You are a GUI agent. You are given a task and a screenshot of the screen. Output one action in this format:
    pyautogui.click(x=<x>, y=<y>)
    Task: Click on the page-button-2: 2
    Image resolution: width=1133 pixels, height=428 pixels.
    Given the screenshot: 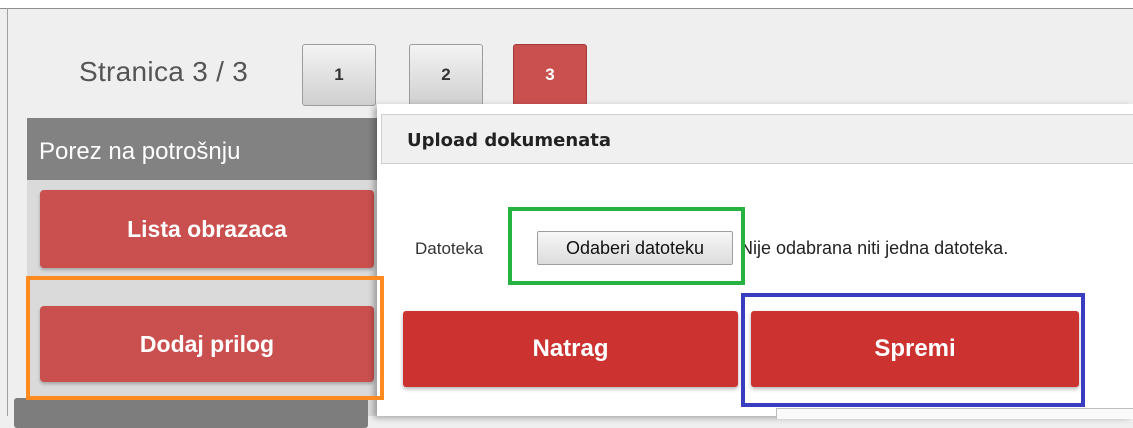 What is the action you would take?
    pyautogui.click(x=446, y=75)
    